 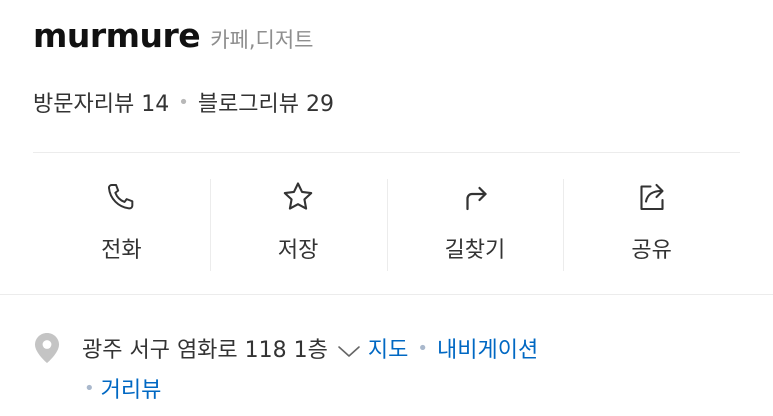 What do you see at coordinates (298, 197) in the screenshot?
I see `star-icon` at bounding box center [298, 197].